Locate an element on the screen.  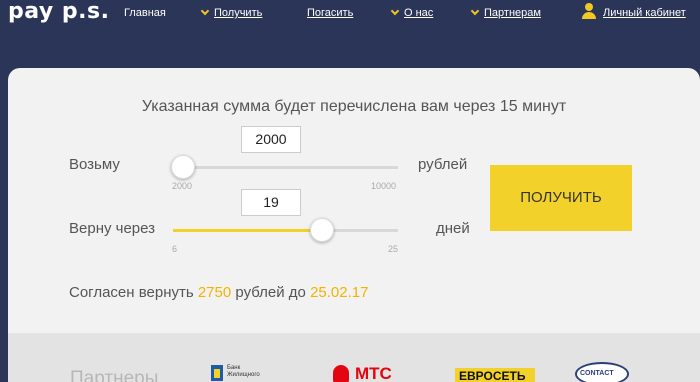
nav-partners-label: Партнерам is located at coordinates (512, 13).